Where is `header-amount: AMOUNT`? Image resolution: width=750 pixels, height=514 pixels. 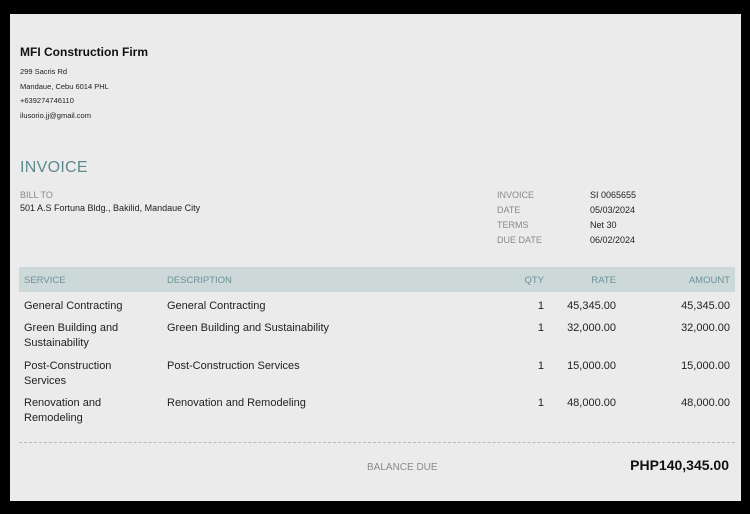
header-amount: AMOUNT is located at coordinates (709, 280).